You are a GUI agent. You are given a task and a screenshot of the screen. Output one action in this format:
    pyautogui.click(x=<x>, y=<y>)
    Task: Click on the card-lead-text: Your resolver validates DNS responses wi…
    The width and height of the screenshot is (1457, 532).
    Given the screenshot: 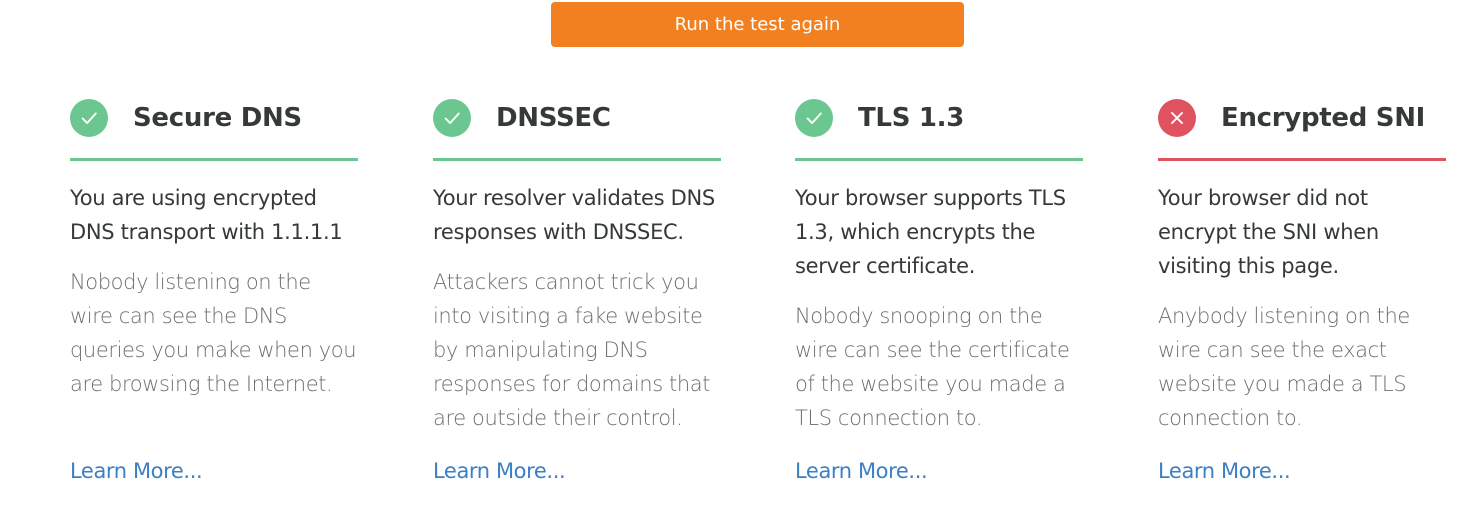 What is the action you would take?
    pyautogui.click(x=574, y=215)
    